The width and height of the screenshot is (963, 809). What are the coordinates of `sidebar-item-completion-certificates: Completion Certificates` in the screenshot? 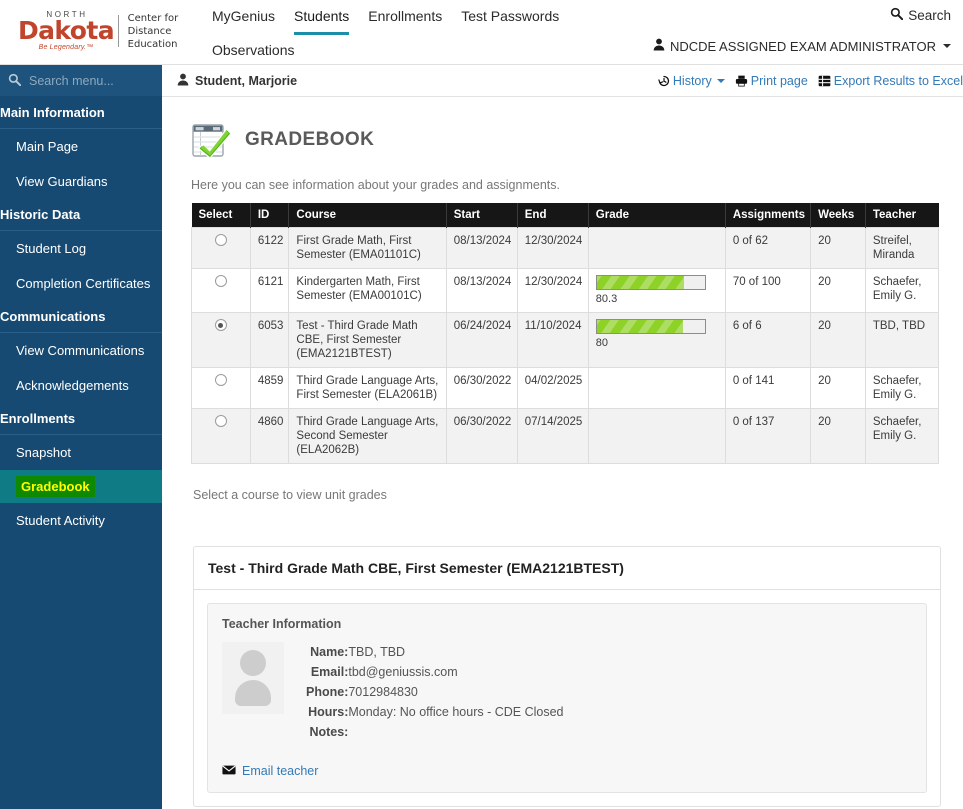 It's located at (81, 283).